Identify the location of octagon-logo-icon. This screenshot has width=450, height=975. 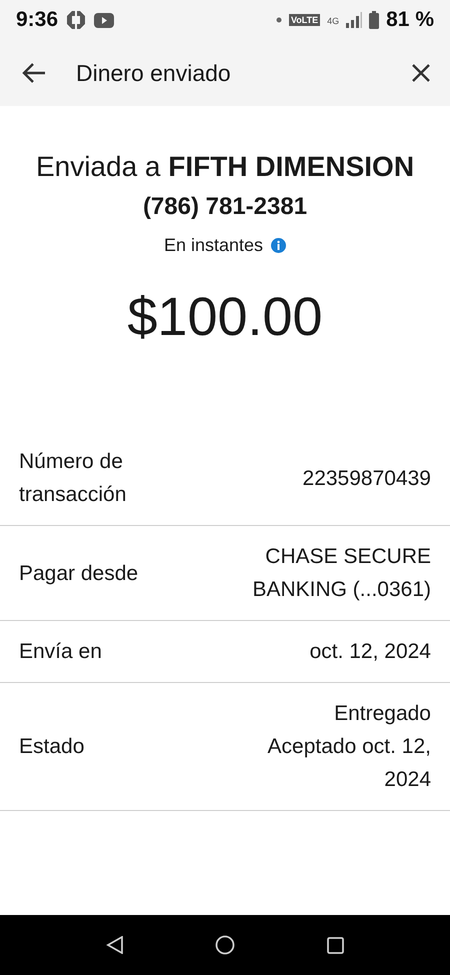
(76, 20).